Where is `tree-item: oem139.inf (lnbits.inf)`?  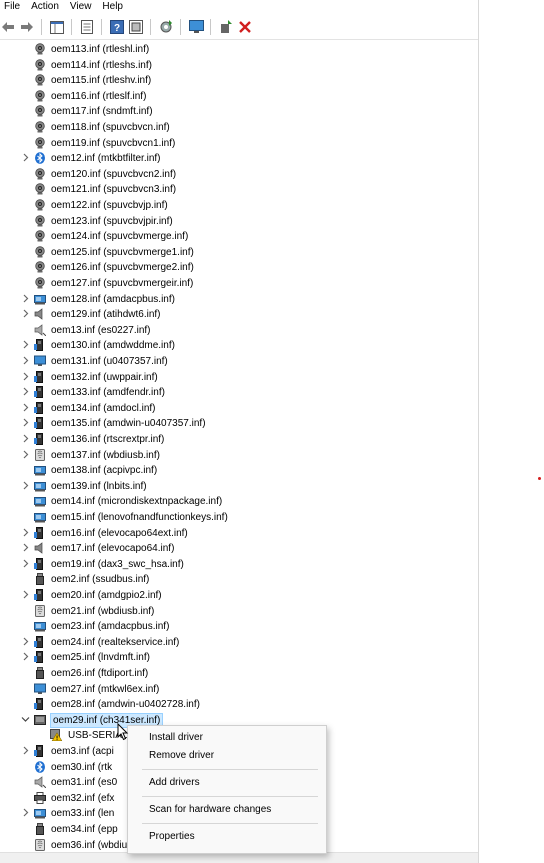
tree-item: oem139.inf (lnbits.inf) is located at coordinates (239, 487).